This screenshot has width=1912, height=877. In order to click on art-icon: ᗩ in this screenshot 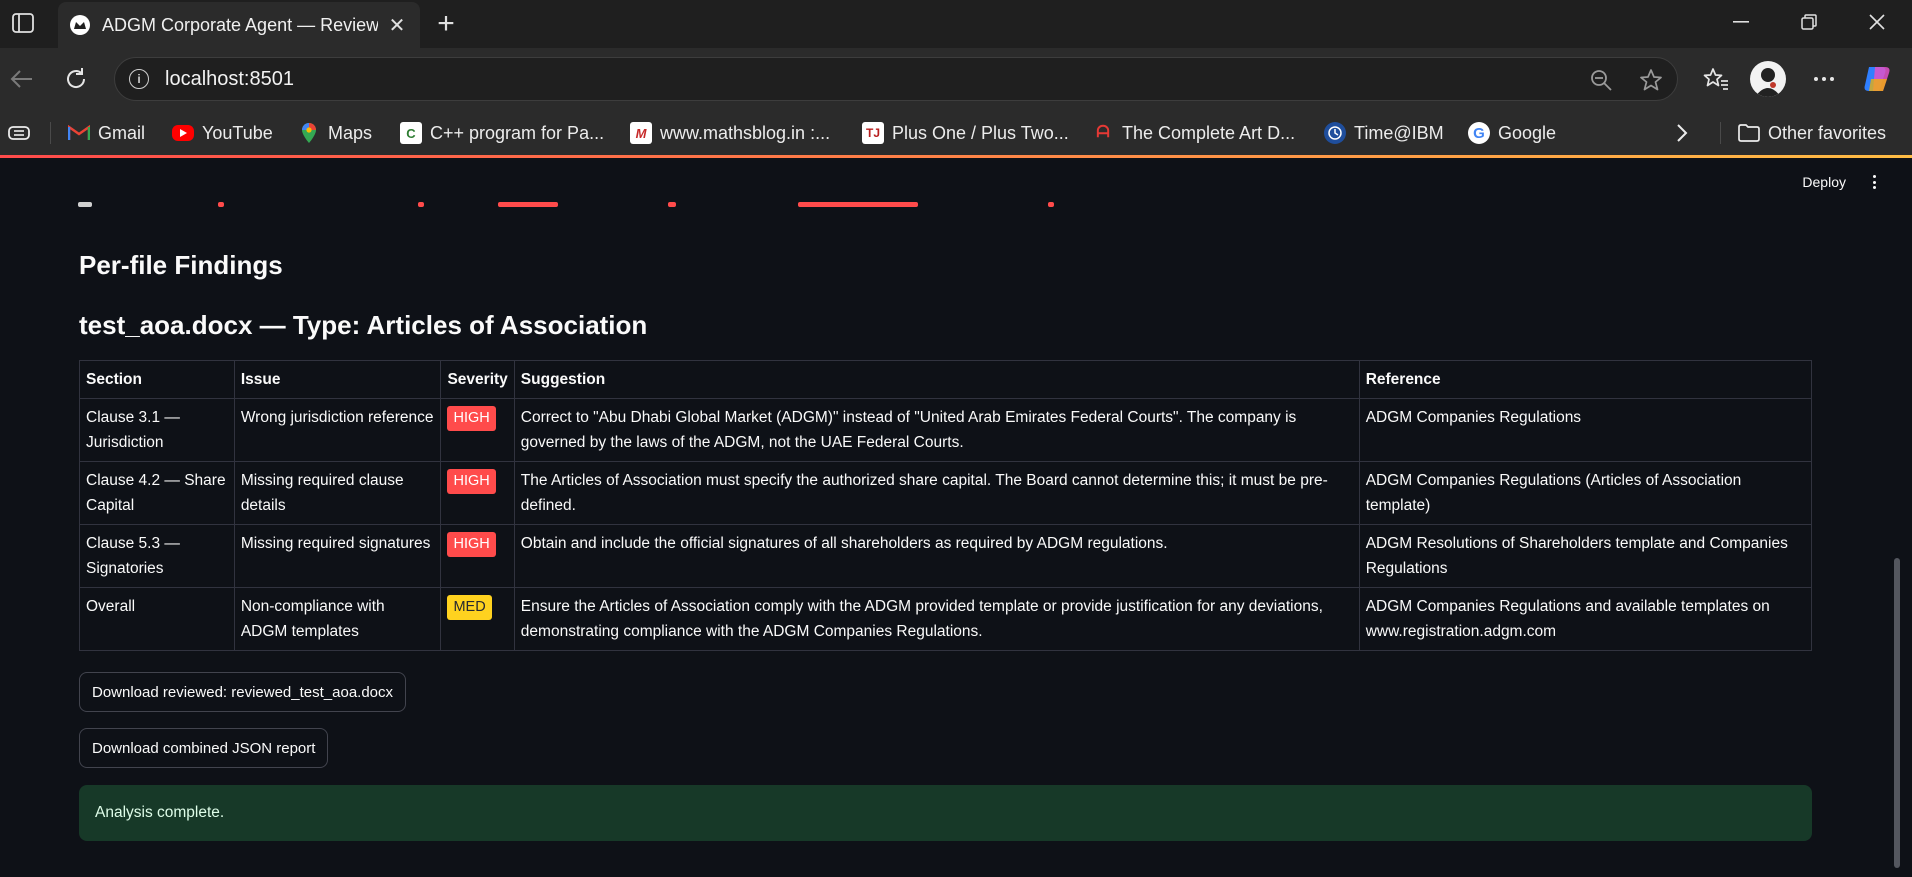, I will do `click(1103, 132)`.